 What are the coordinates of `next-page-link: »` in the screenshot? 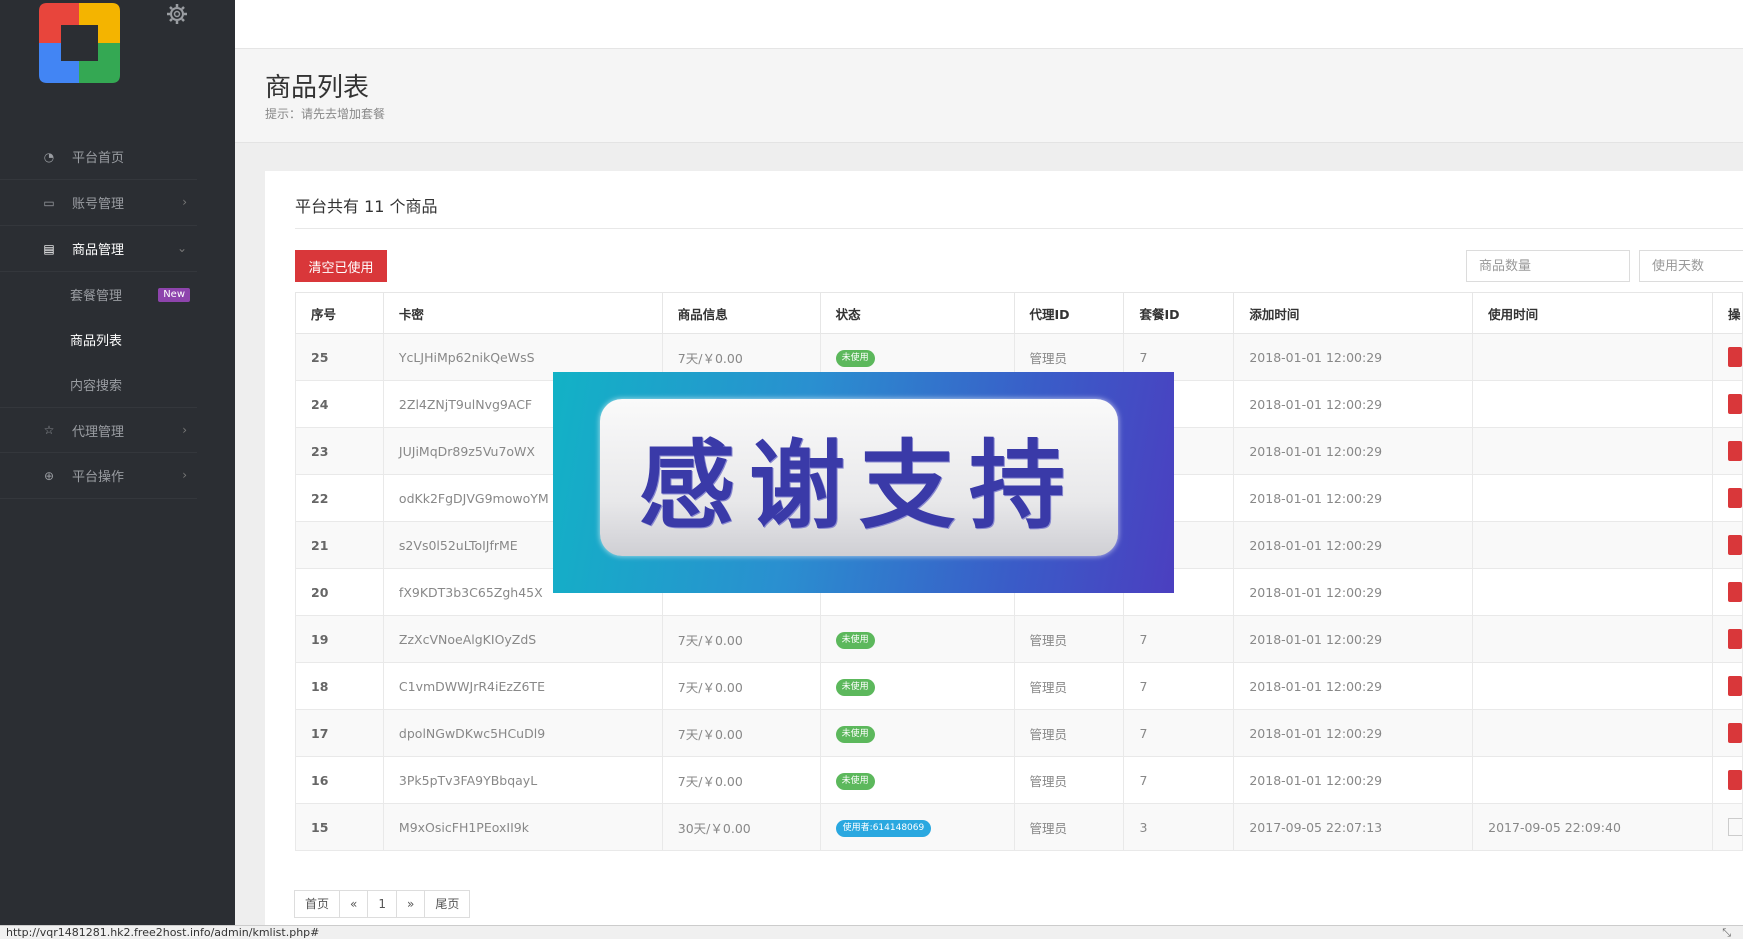 It's located at (411, 904).